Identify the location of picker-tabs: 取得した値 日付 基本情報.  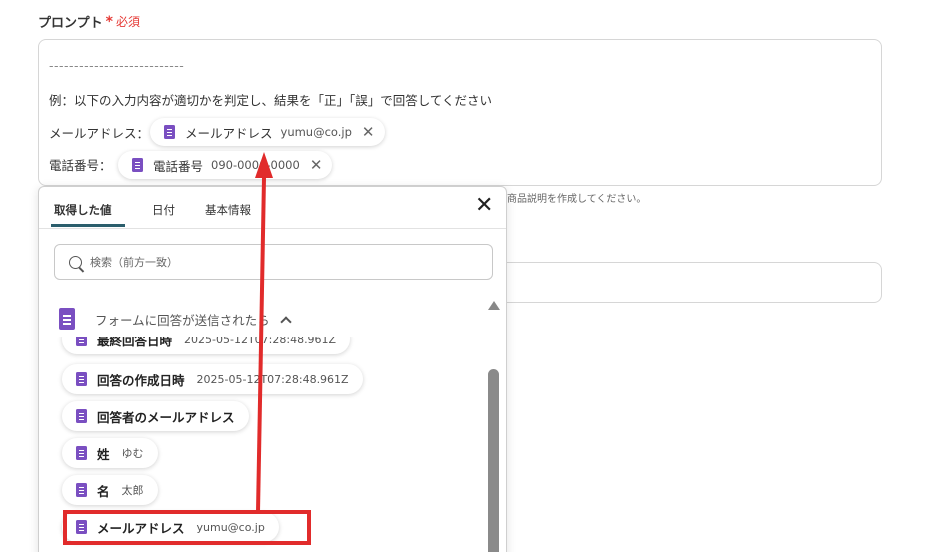
(272, 208).